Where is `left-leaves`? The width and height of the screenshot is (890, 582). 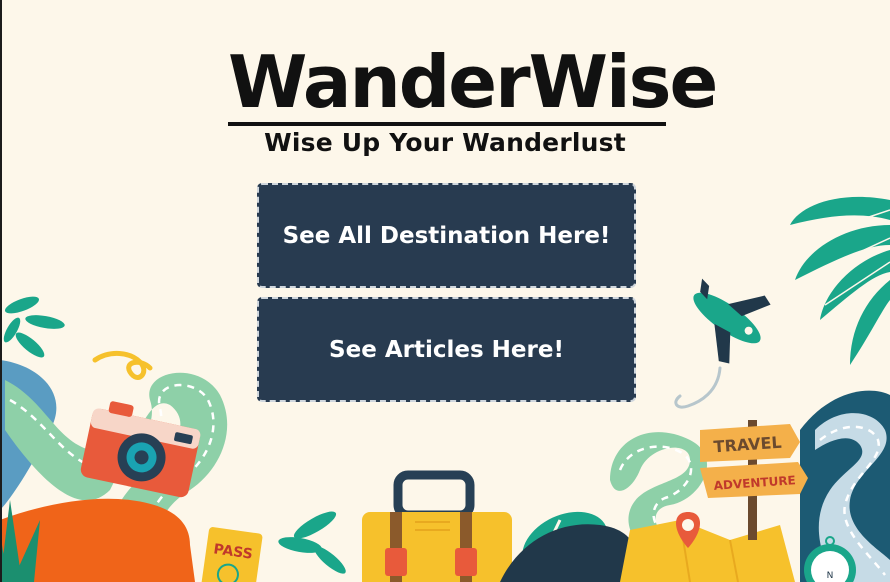
left-leaves is located at coordinates (34, 327).